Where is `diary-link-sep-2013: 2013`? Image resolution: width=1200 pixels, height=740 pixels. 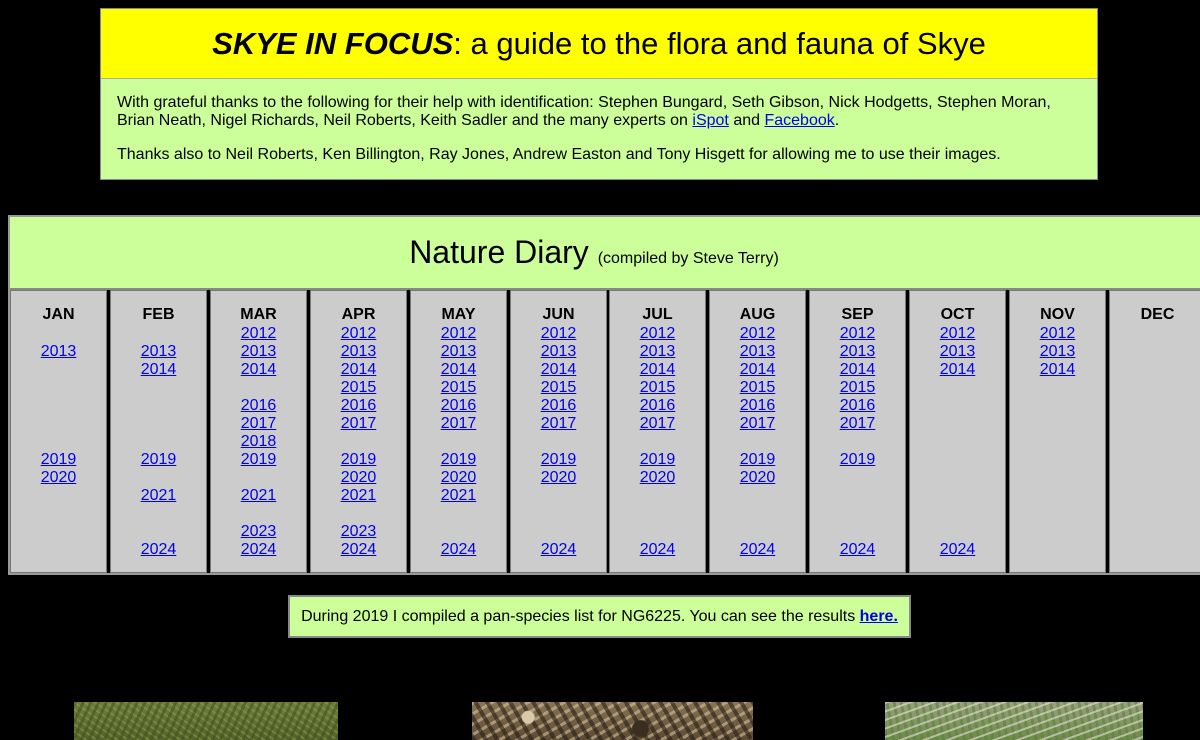
diary-link-sep-2013: 2013 is located at coordinates (858, 351).